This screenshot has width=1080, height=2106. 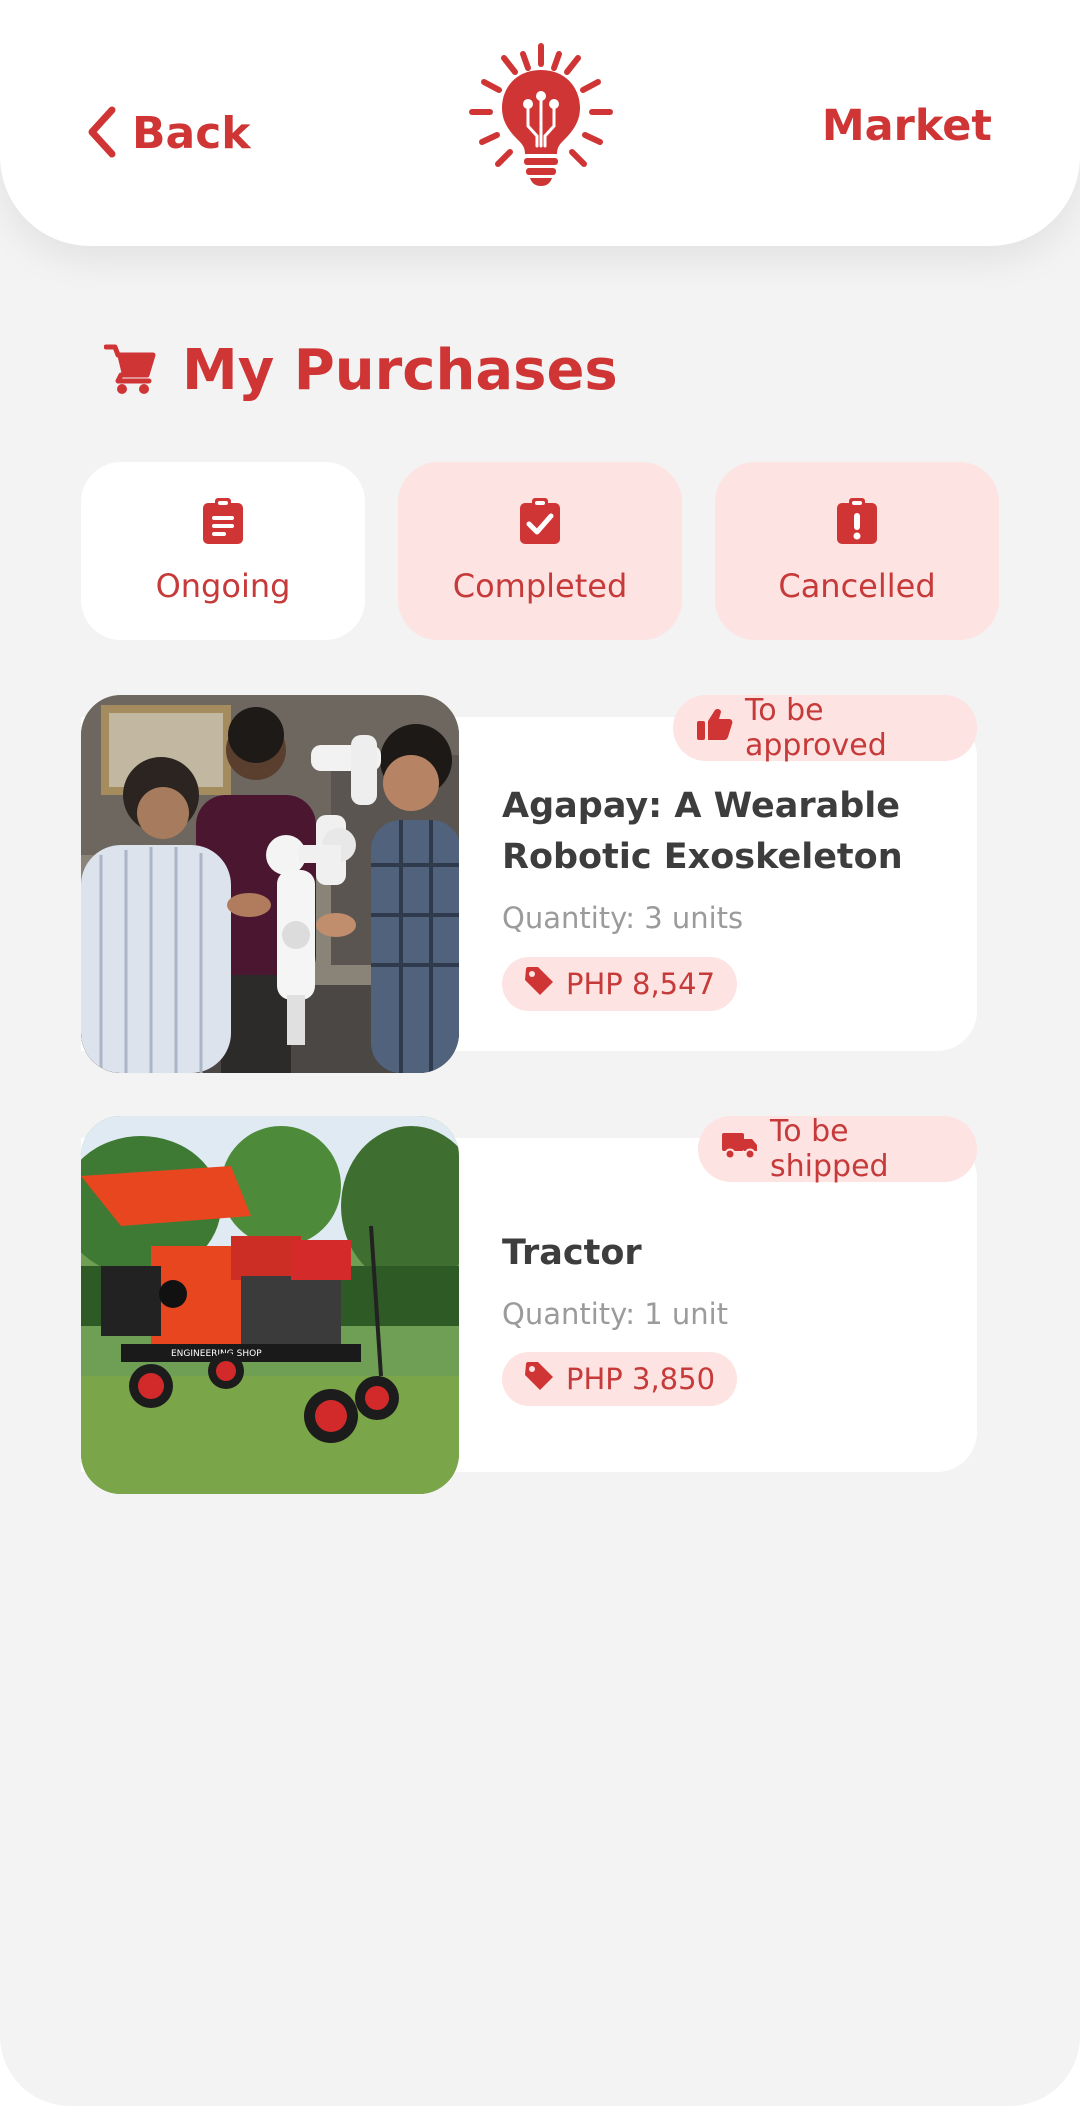 I want to click on page-title-row: My Purchases, so click(x=360, y=371).